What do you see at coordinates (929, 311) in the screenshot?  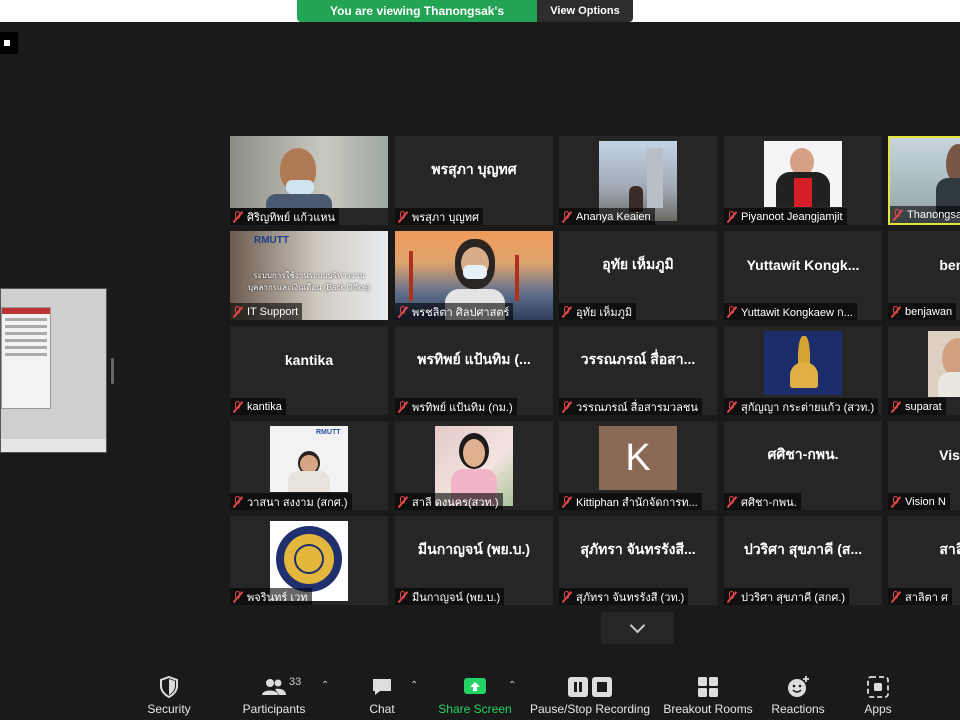 I see `participant-name: benjawan` at bounding box center [929, 311].